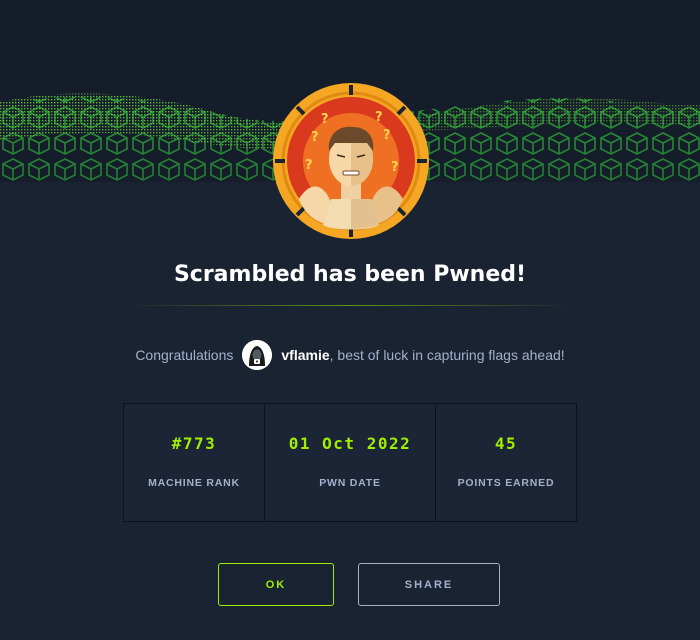  I want to click on stat-machine-rank: #773 MACHINE RANK, so click(194, 462).